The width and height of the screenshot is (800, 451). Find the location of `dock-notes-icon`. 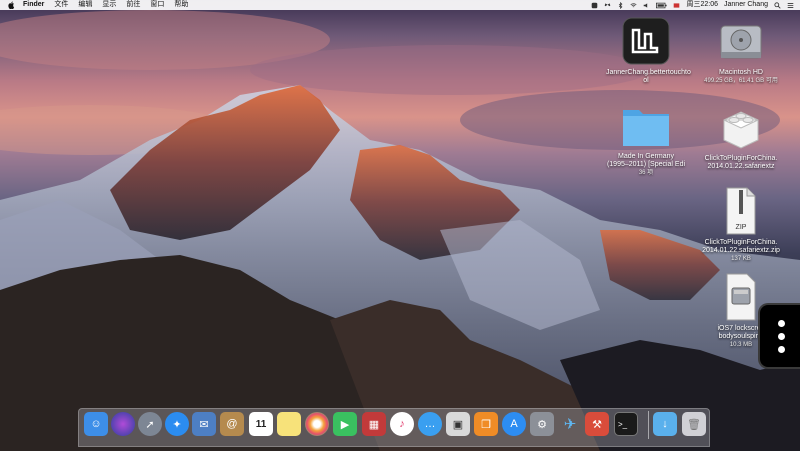

dock-notes-icon is located at coordinates (289, 424).